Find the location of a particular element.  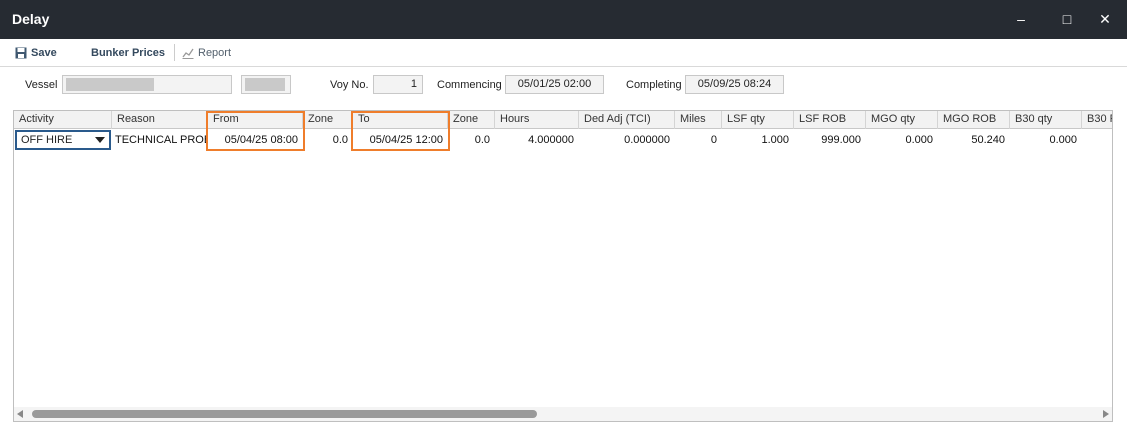

col-activity: Activity is located at coordinates (63, 120).